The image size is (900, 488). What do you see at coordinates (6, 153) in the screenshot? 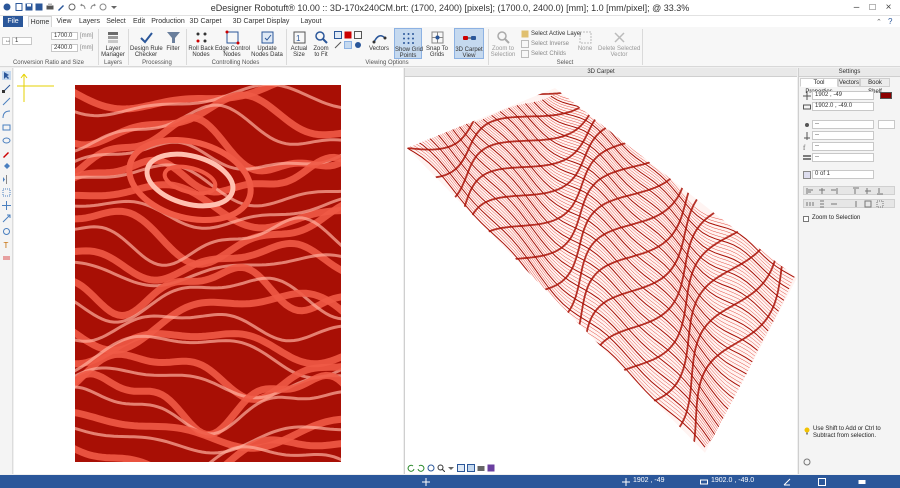
I see `pen-tool-icon` at bounding box center [6, 153].